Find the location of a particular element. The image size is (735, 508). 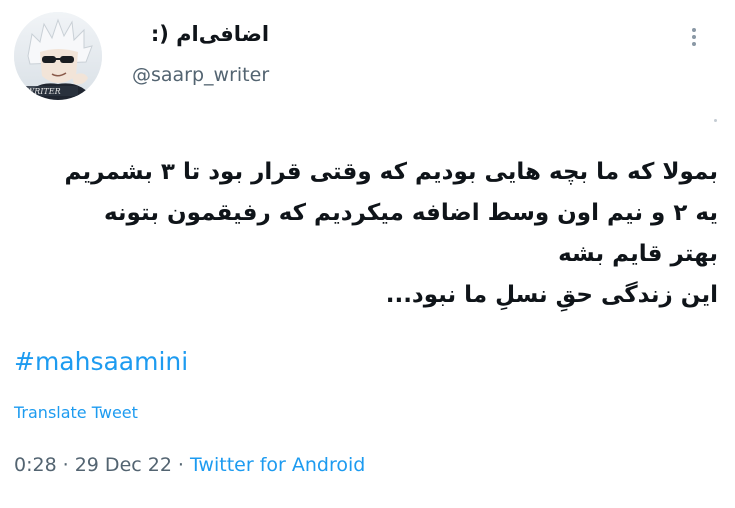

translate-tweet-link: Translate Tweet is located at coordinates (76, 413).